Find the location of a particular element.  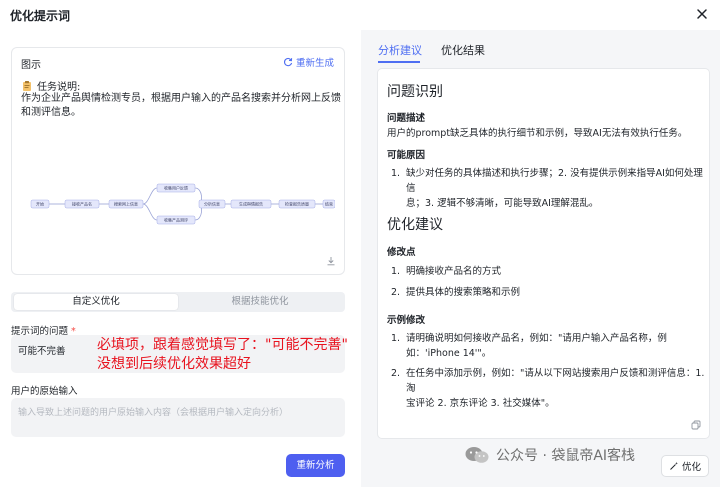

subheading-description: 问题描述 is located at coordinates (406, 118).